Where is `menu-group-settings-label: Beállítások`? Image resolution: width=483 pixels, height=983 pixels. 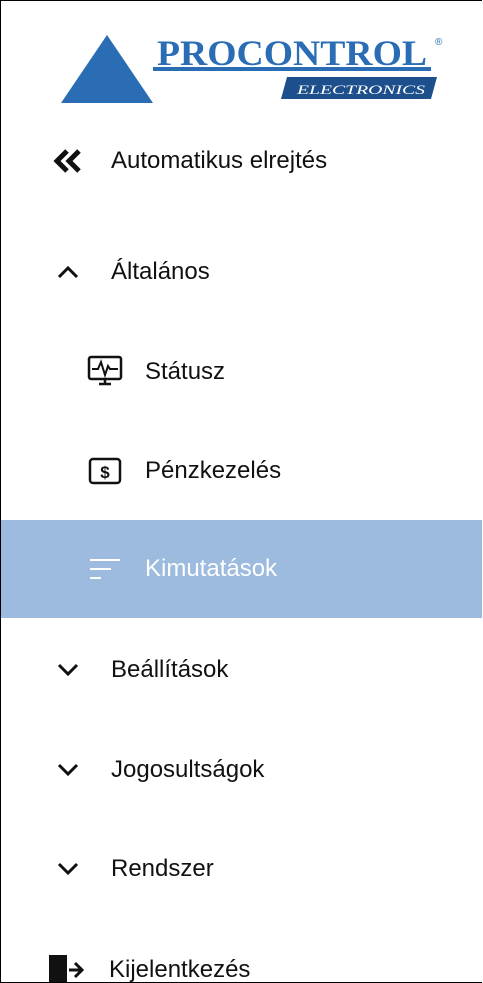 menu-group-settings-label: Beállítások is located at coordinates (170, 669).